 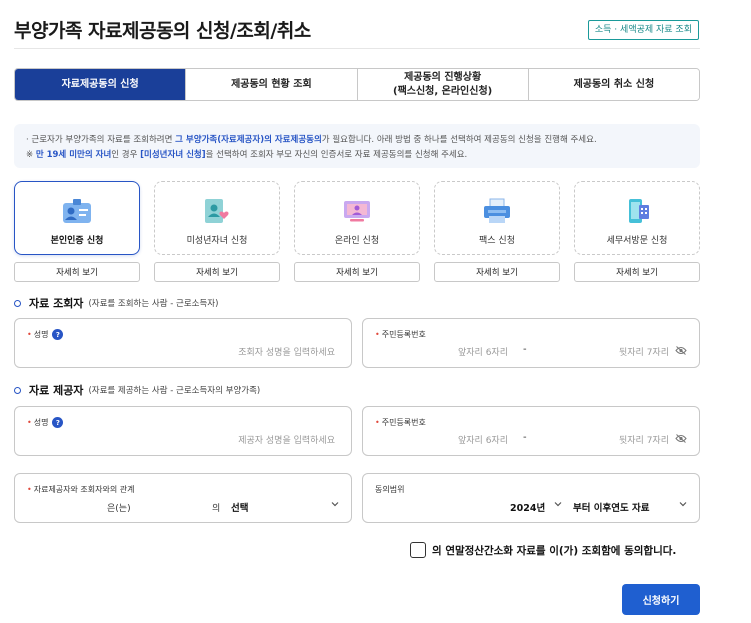 I want to click on year-select: 2024년, so click(x=527, y=507).